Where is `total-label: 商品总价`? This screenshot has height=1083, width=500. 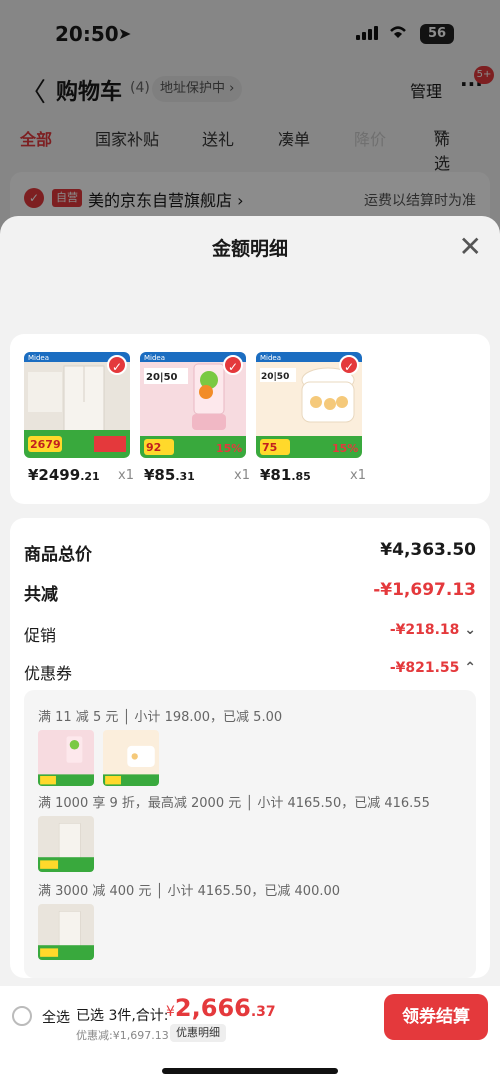 total-label: 商品总价 is located at coordinates (58, 555).